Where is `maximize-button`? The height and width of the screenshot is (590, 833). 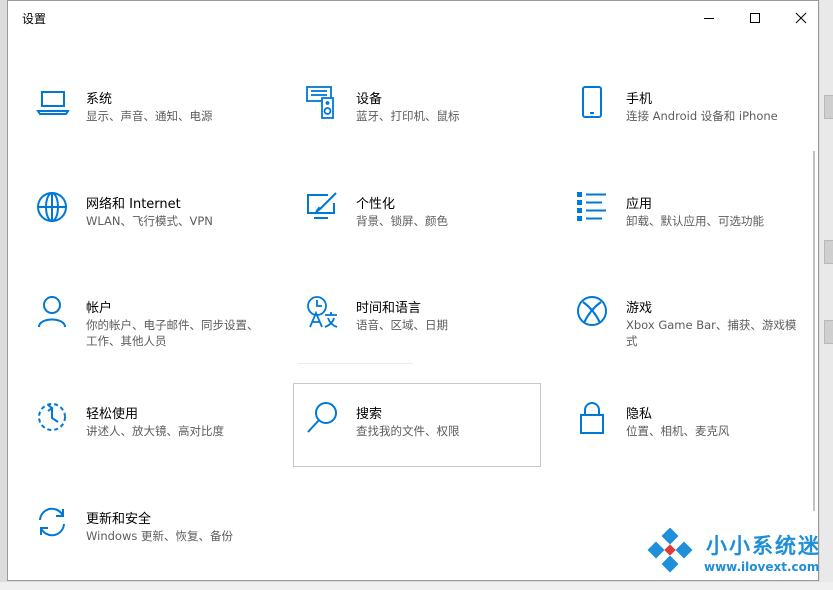
maximize-button is located at coordinates (755, 18).